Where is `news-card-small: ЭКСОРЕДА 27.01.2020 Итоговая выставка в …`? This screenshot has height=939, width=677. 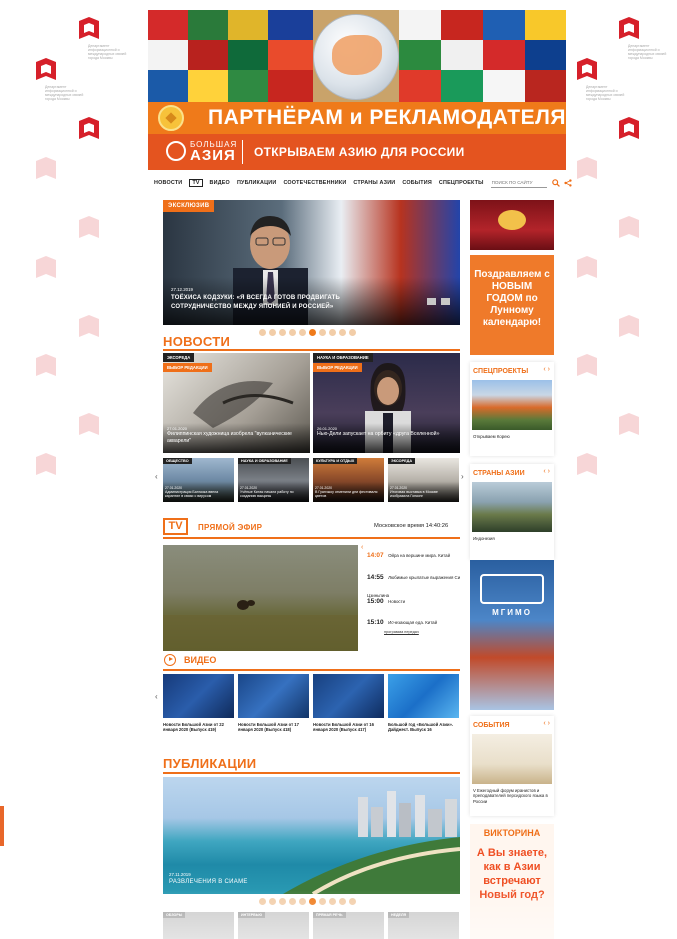
news-card-small: ЭКСОРЕДА 27.01.2020 Итоговая выставка в … is located at coordinates (423, 480).